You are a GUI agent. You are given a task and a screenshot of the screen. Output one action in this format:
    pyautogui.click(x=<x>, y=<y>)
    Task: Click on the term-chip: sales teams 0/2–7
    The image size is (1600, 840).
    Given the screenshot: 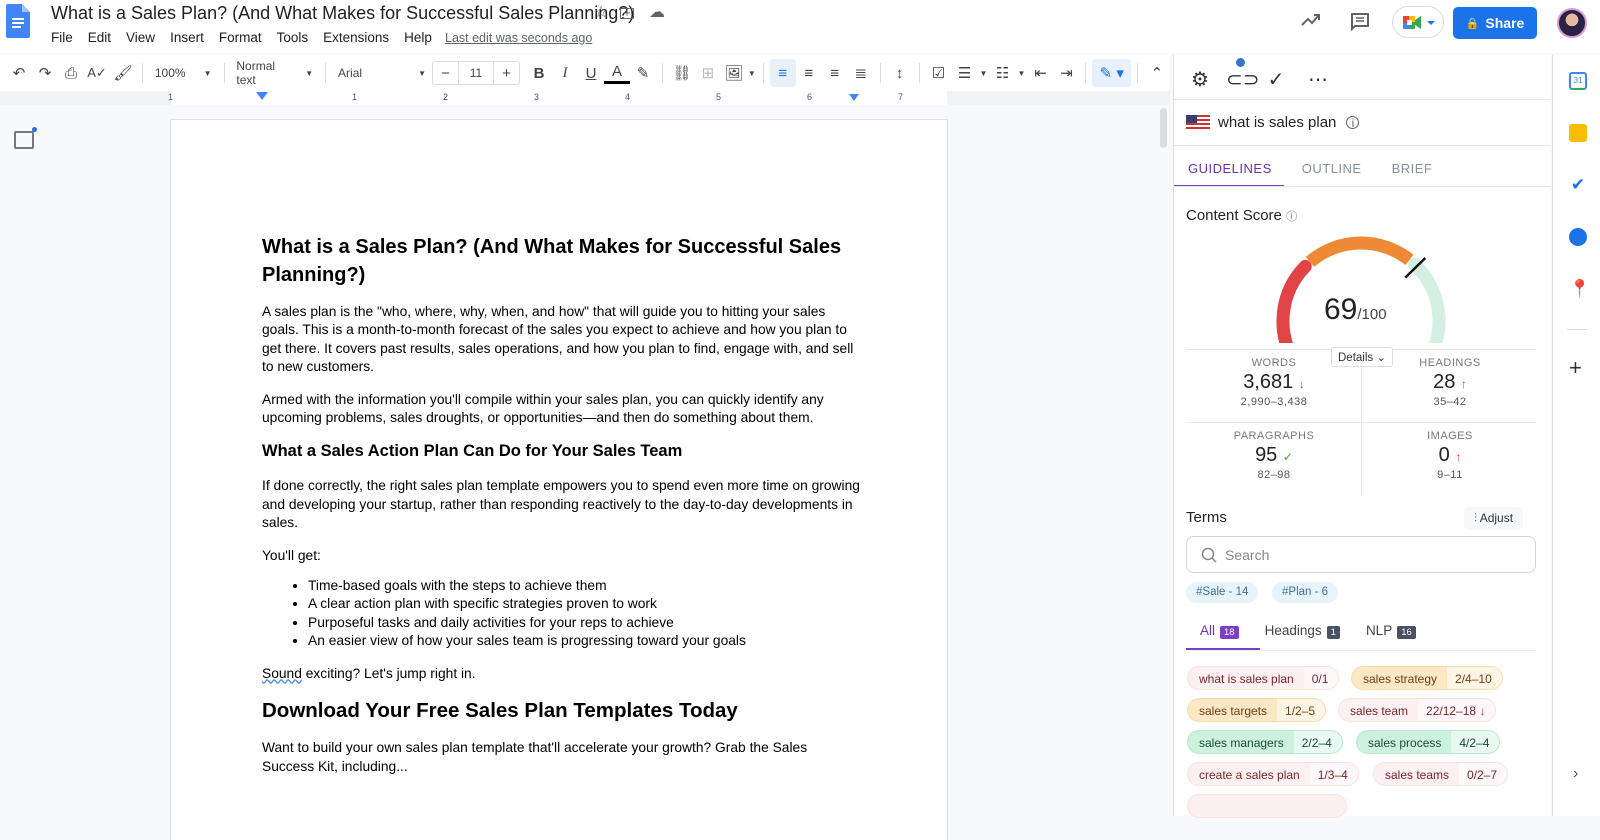 What is the action you would take?
    pyautogui.click(x=1441, y=774)
    